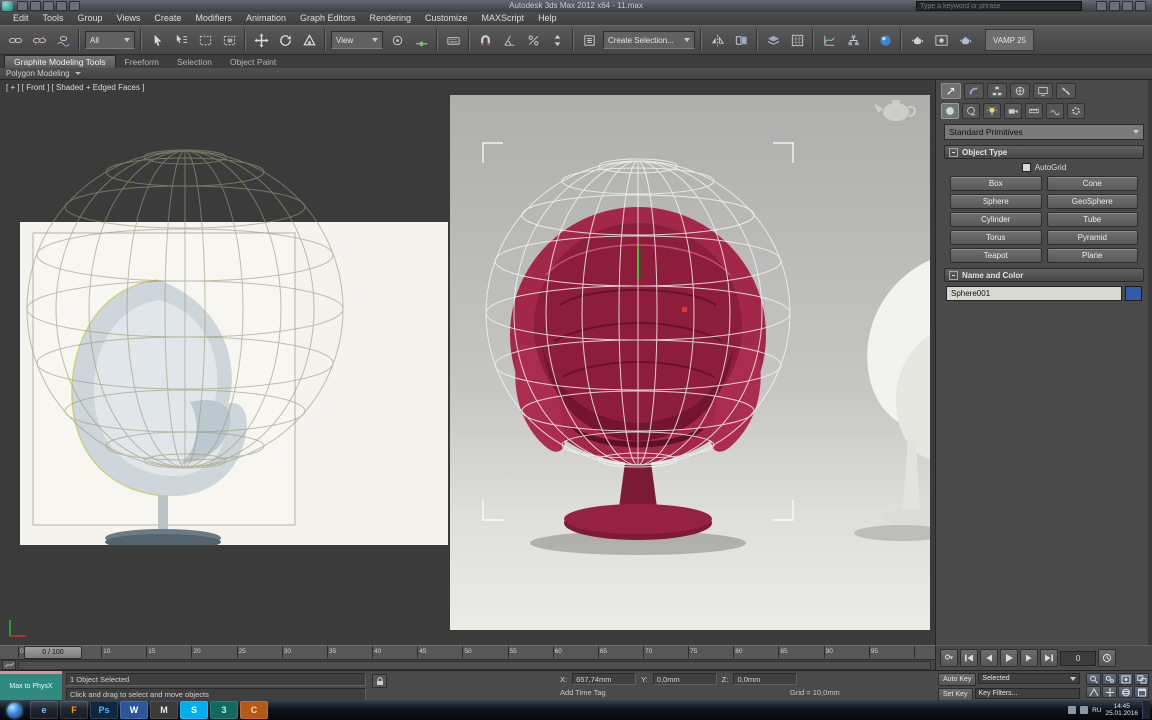 The image size is (1152, 720). I want to click on use-pivot-center-icon, so click(397, 40).